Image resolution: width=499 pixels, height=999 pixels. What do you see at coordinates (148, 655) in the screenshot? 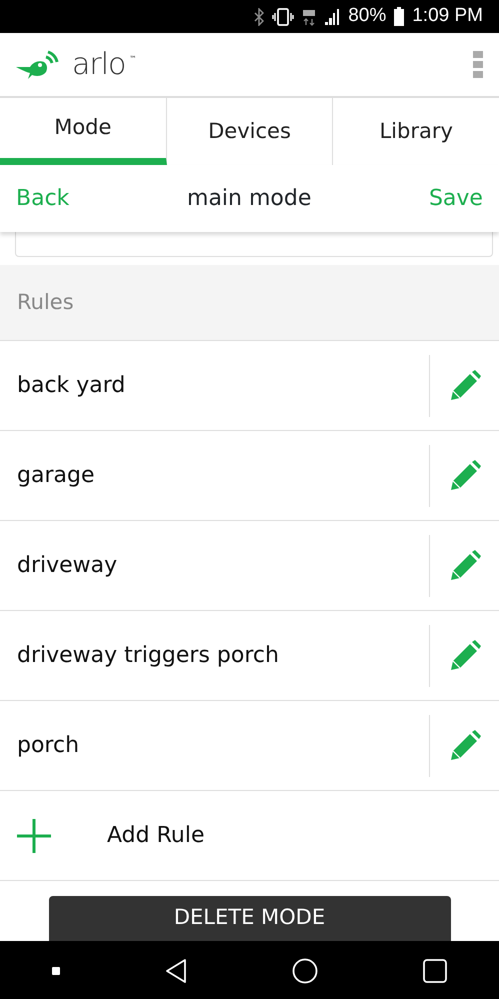
I see `rule-name: driveway triggers porch` at bounding box center [148, 655].